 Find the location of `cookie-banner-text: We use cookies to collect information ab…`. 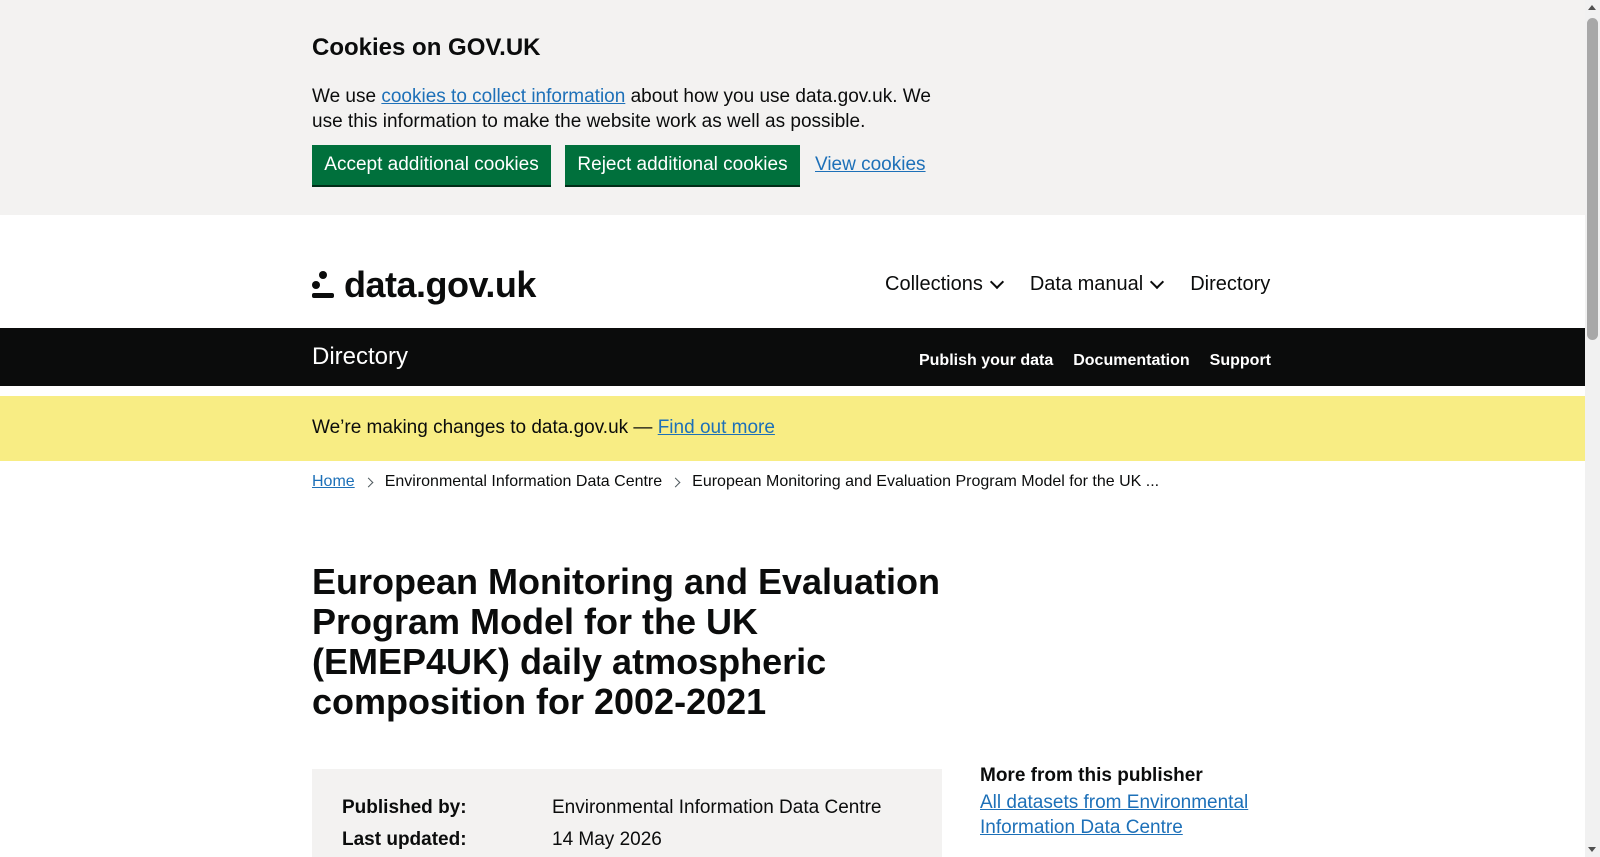

cookie-banner-text: We use cookies to collect information ab… is located at coordinates (632, 109).